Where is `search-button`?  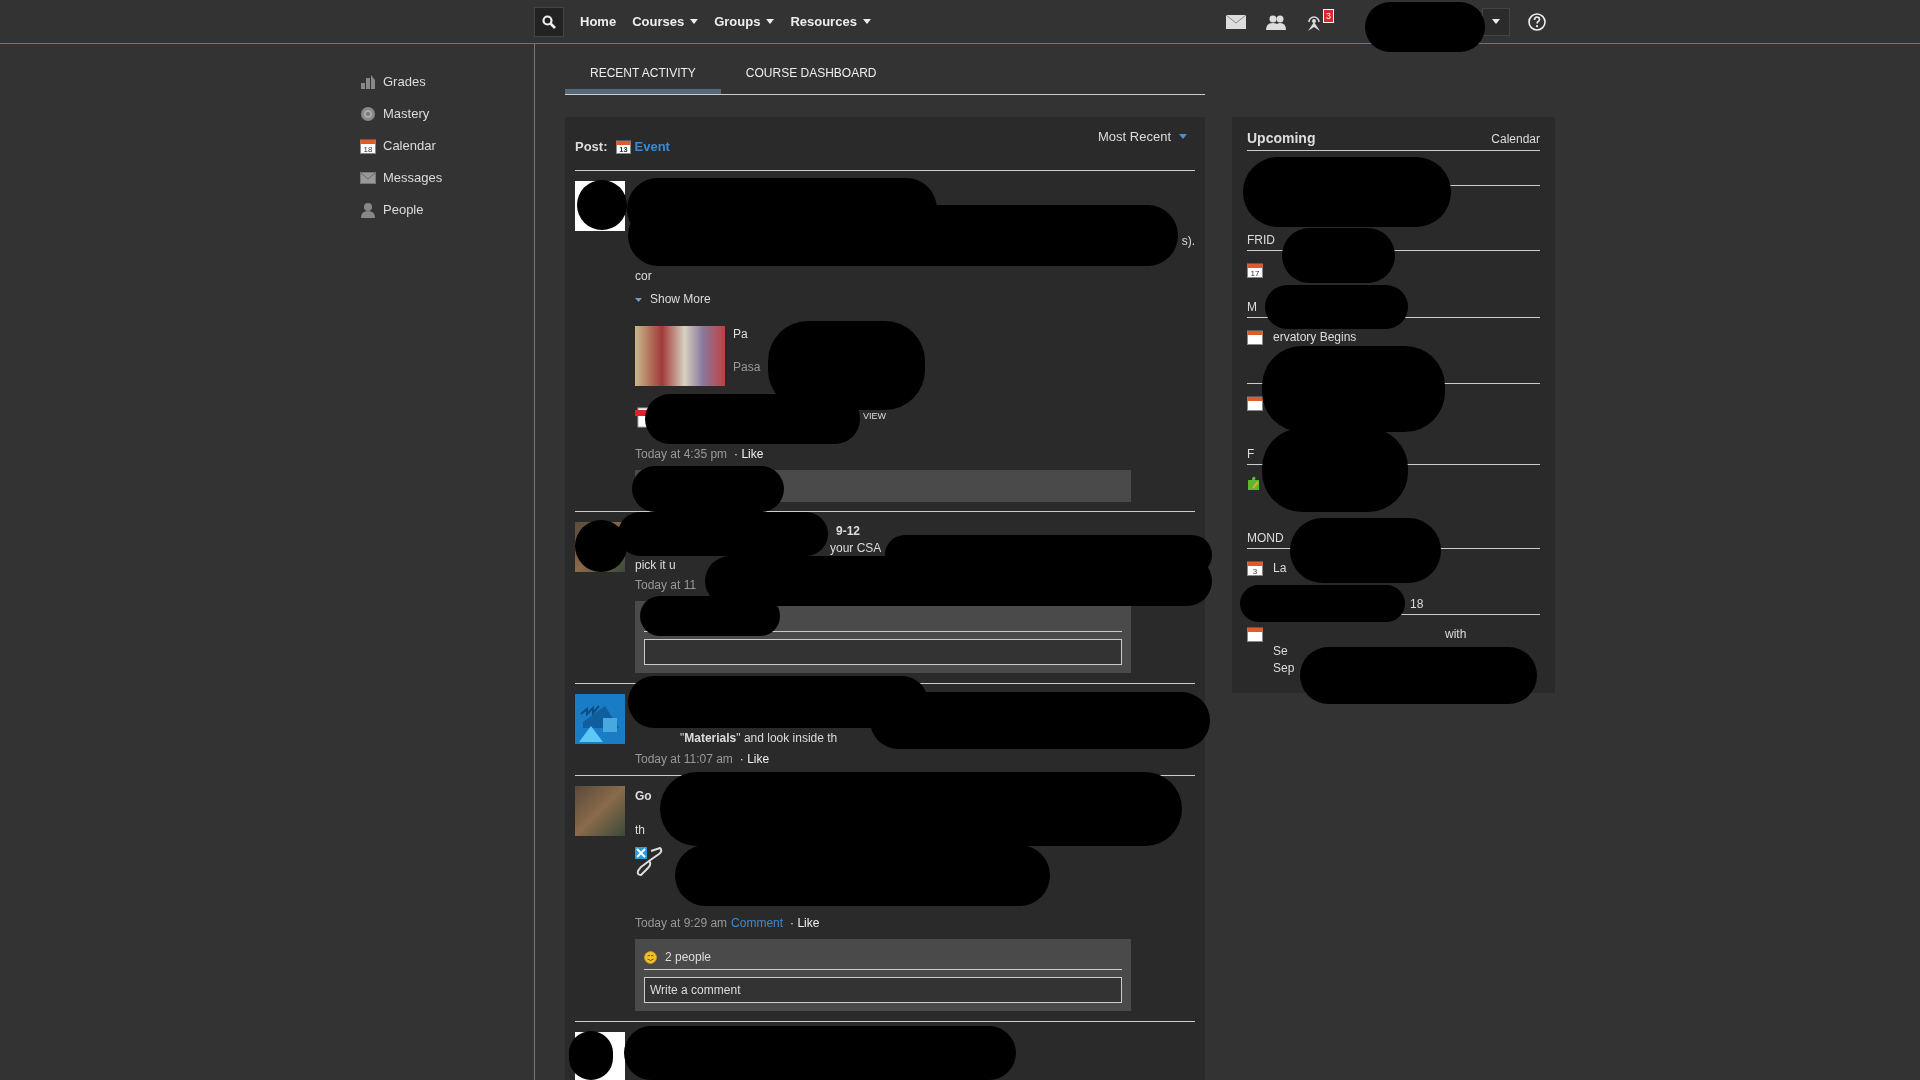
search-button is located at coordinates (549, 21).